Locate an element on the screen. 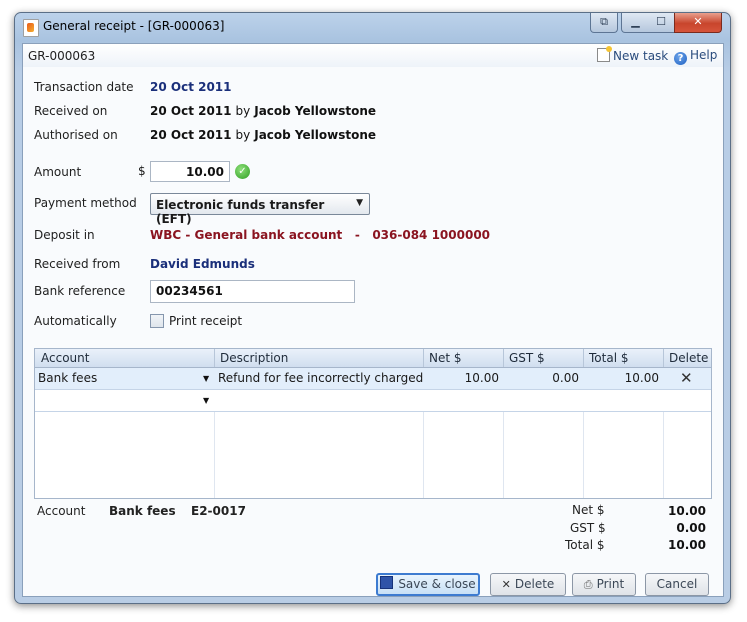 This screenshot has width=747, height=622. delete-button: ✕ Delete is located at coordinates (528, 584).